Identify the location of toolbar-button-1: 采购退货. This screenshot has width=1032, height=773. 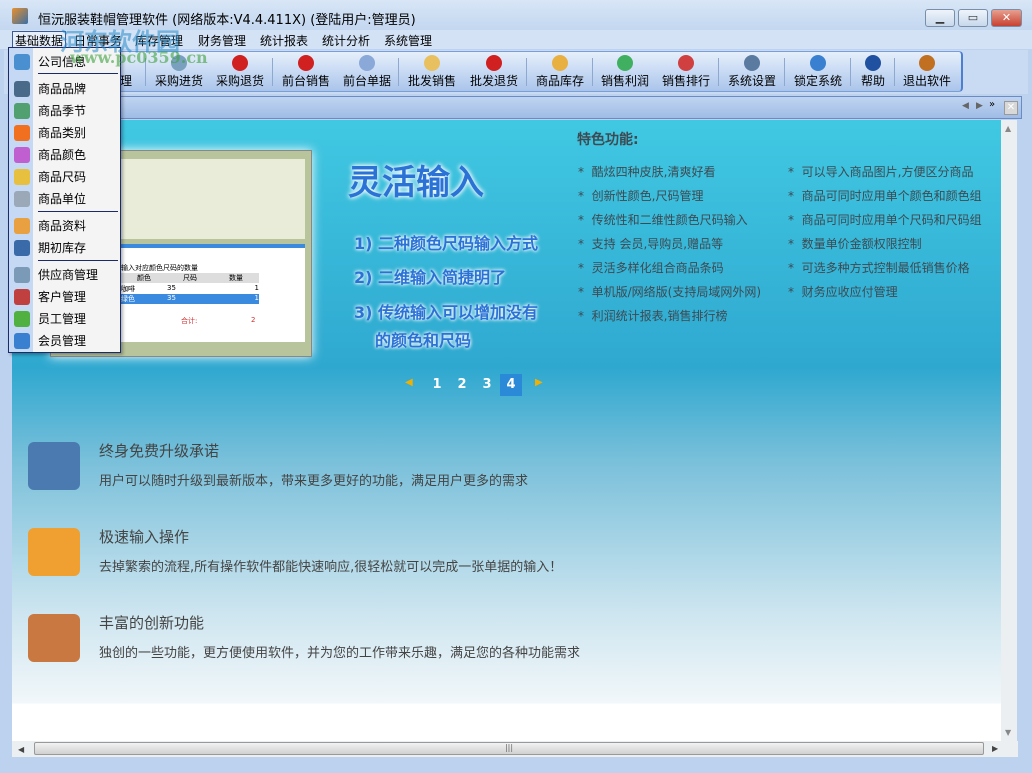
(240, 72).